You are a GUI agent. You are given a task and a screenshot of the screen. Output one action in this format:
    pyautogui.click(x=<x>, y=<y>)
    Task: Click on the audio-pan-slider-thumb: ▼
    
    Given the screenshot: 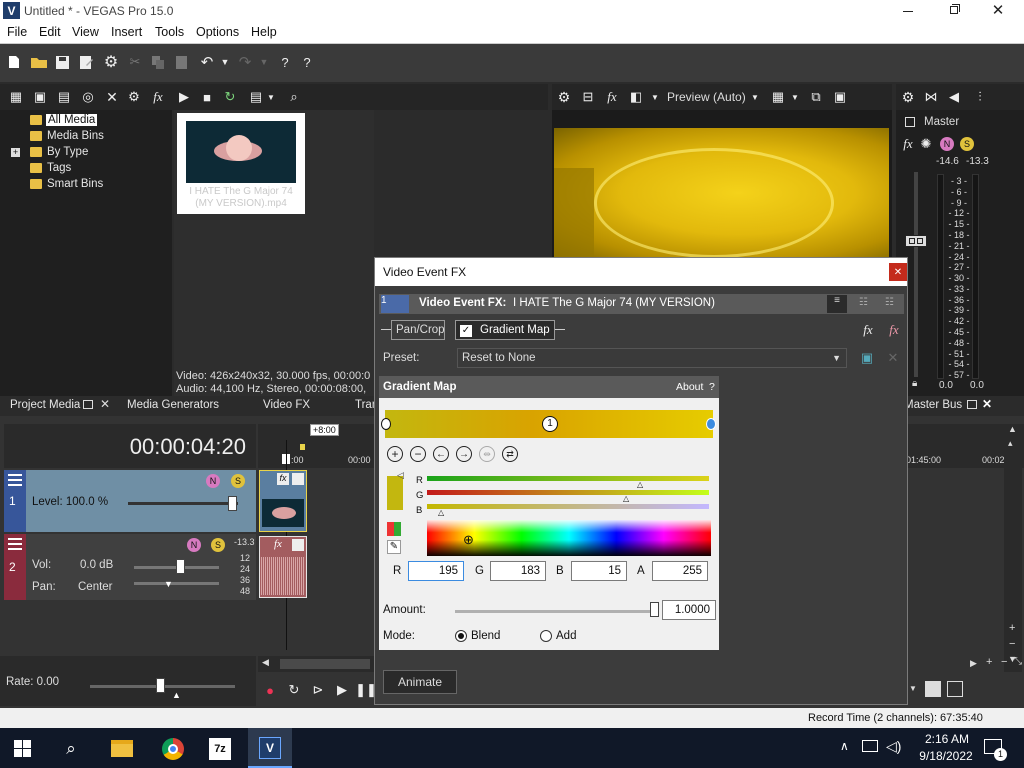 What is the action you would take?
    pyautogui.click(x=168, y=584)
    